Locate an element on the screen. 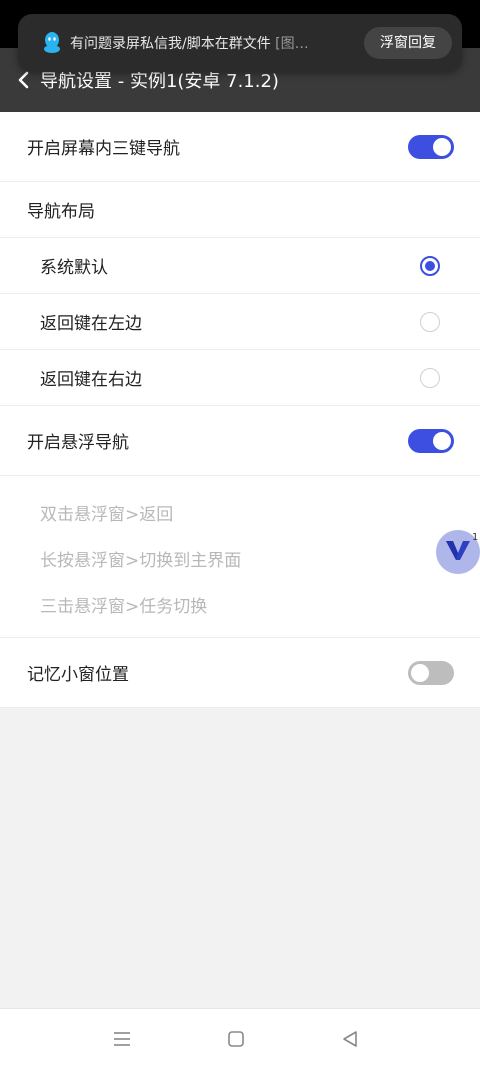  radio-right is located at coordinates (430, 377).